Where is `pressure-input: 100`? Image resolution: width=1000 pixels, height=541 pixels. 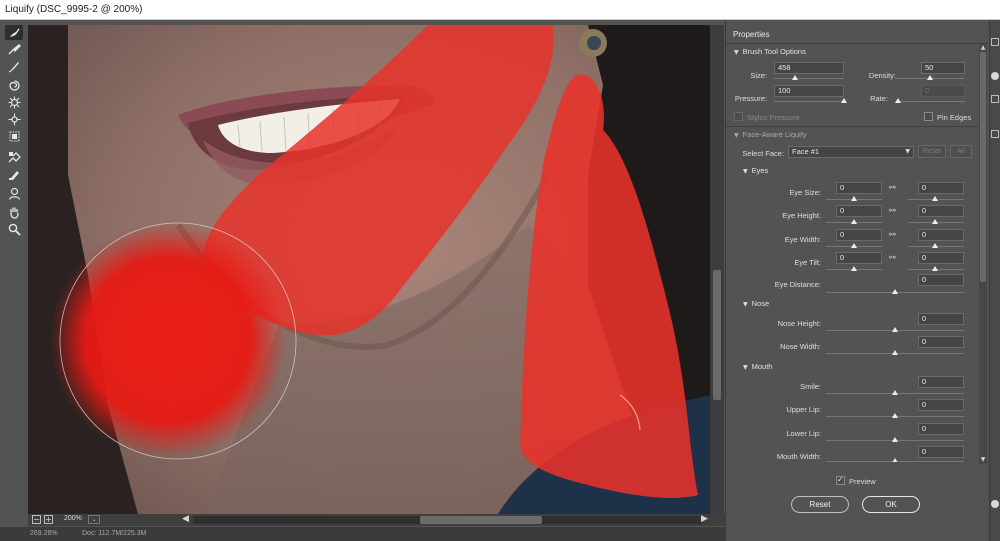
pressure-input: 100 is located at coordinates (809, 91).